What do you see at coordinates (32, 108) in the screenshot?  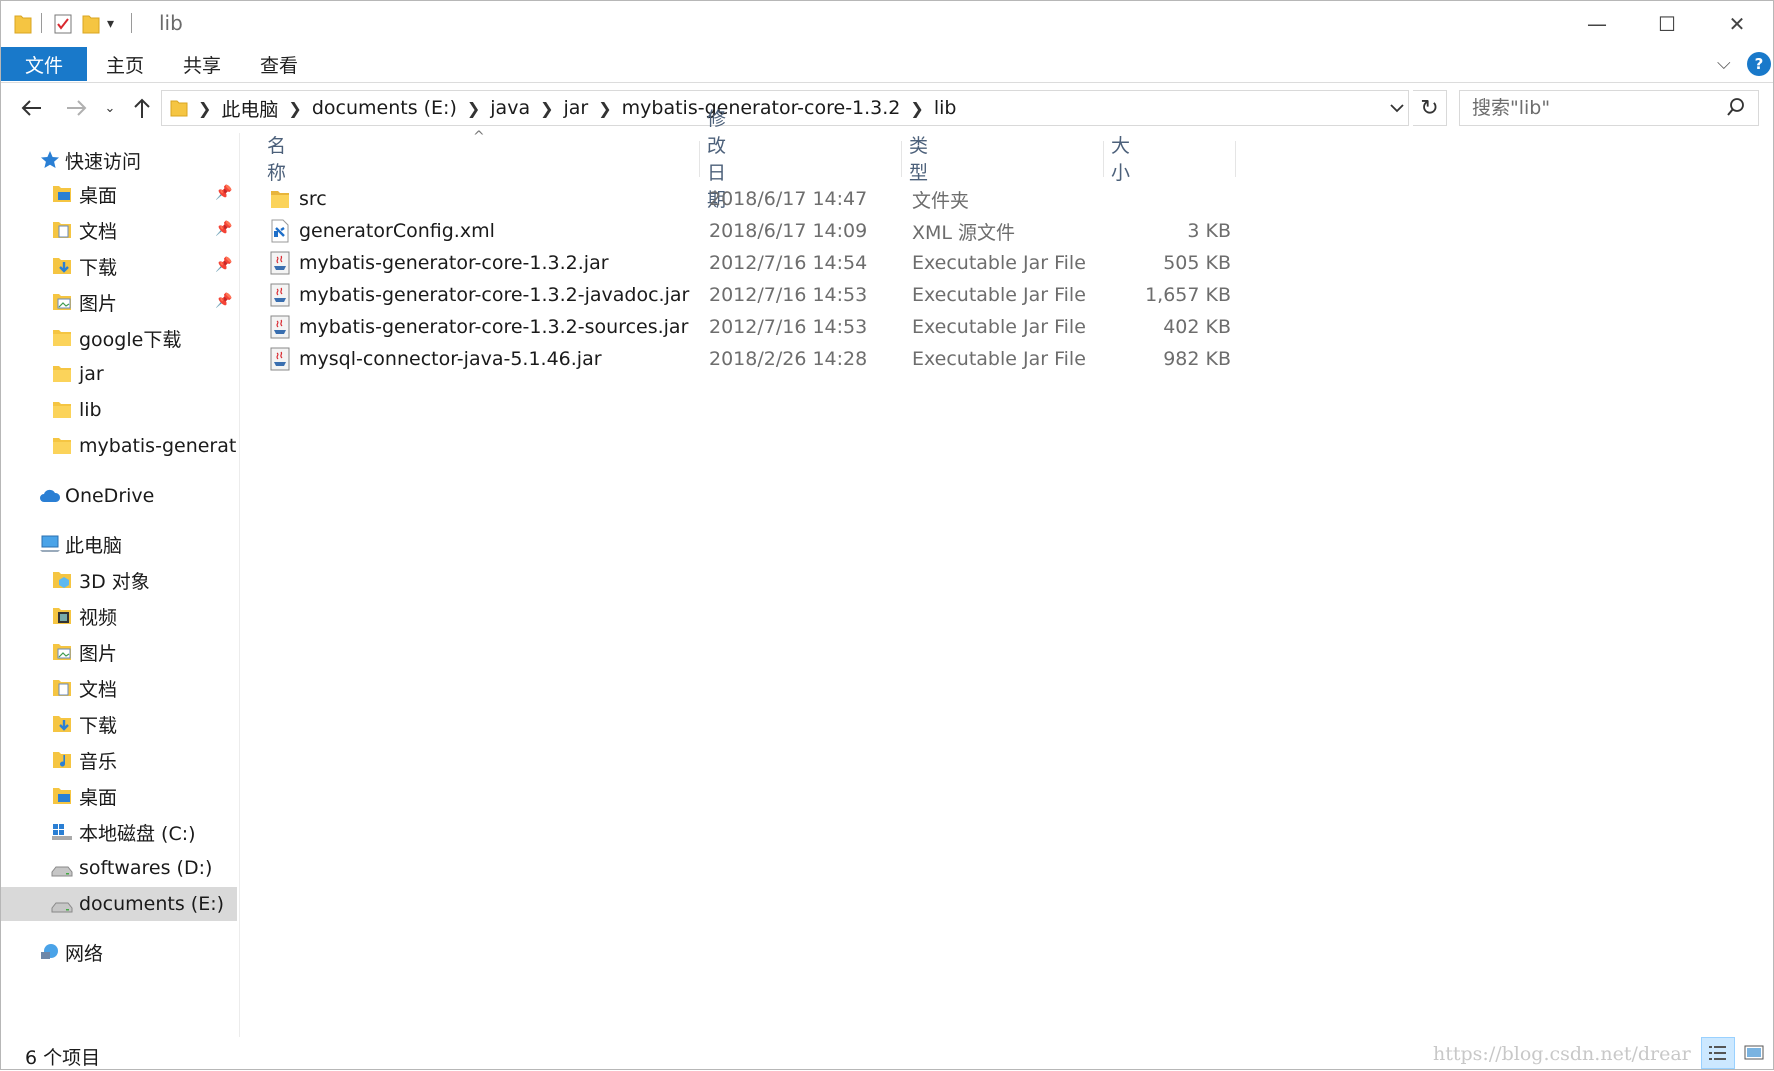 I see `back-arrow-icon` at bounding box center [32, 108].